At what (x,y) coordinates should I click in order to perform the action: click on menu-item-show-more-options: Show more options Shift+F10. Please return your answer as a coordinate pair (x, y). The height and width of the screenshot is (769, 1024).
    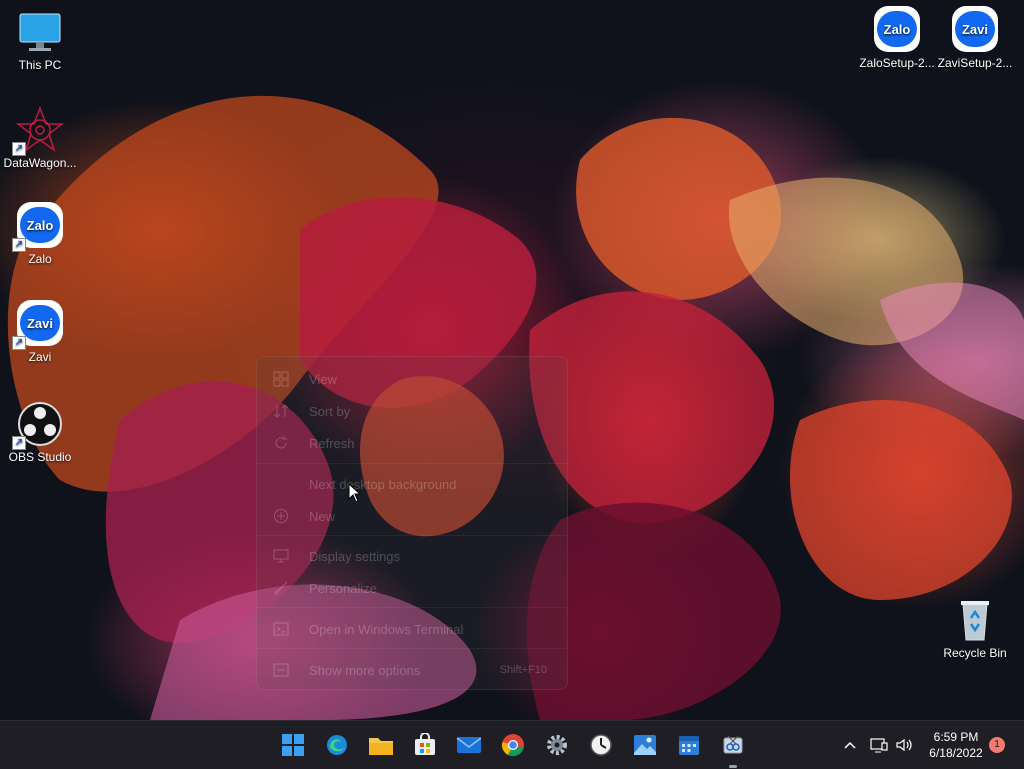
    Looking at the image, I should click on (412, 670).